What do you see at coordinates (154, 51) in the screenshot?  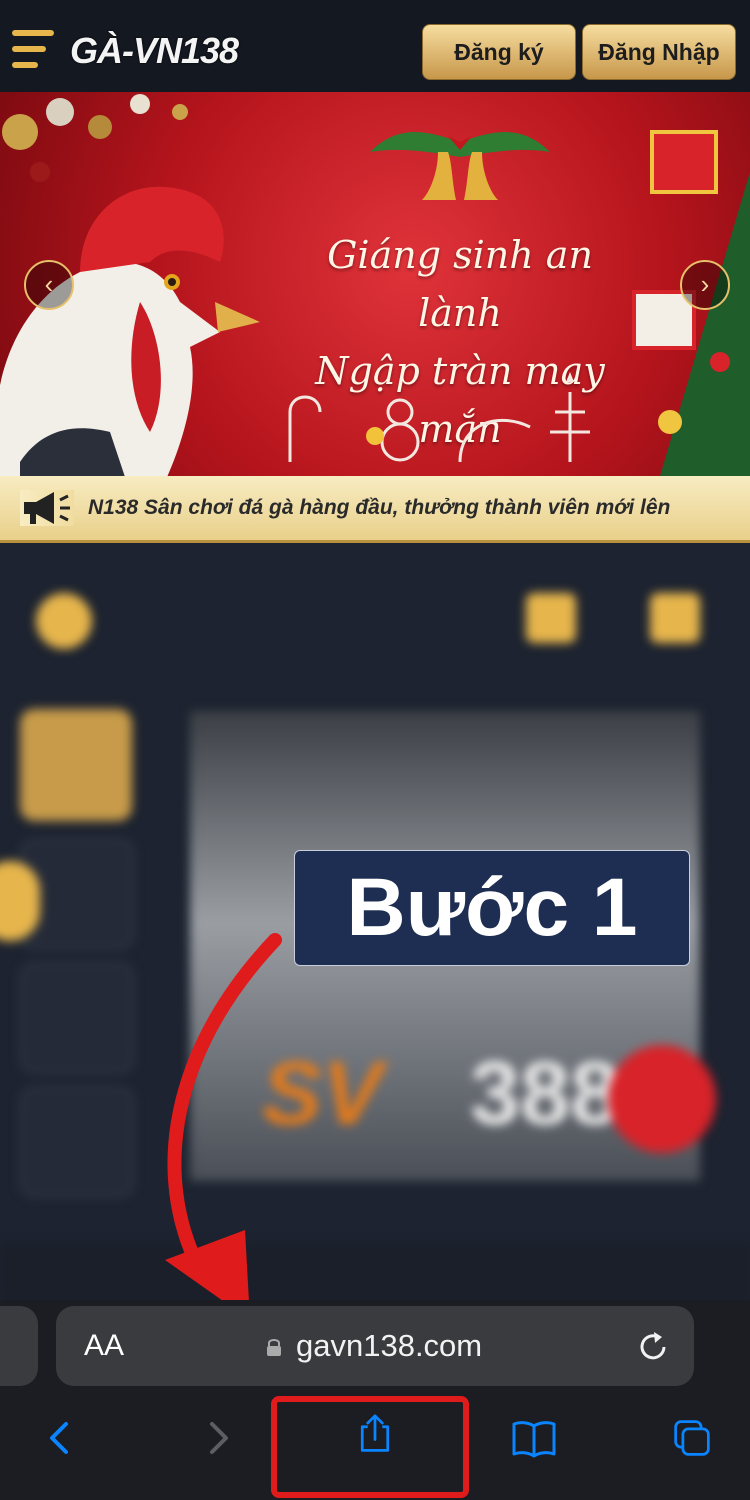 I see `site-logo: GÀ-VN138` at bounding box center [154, 51].